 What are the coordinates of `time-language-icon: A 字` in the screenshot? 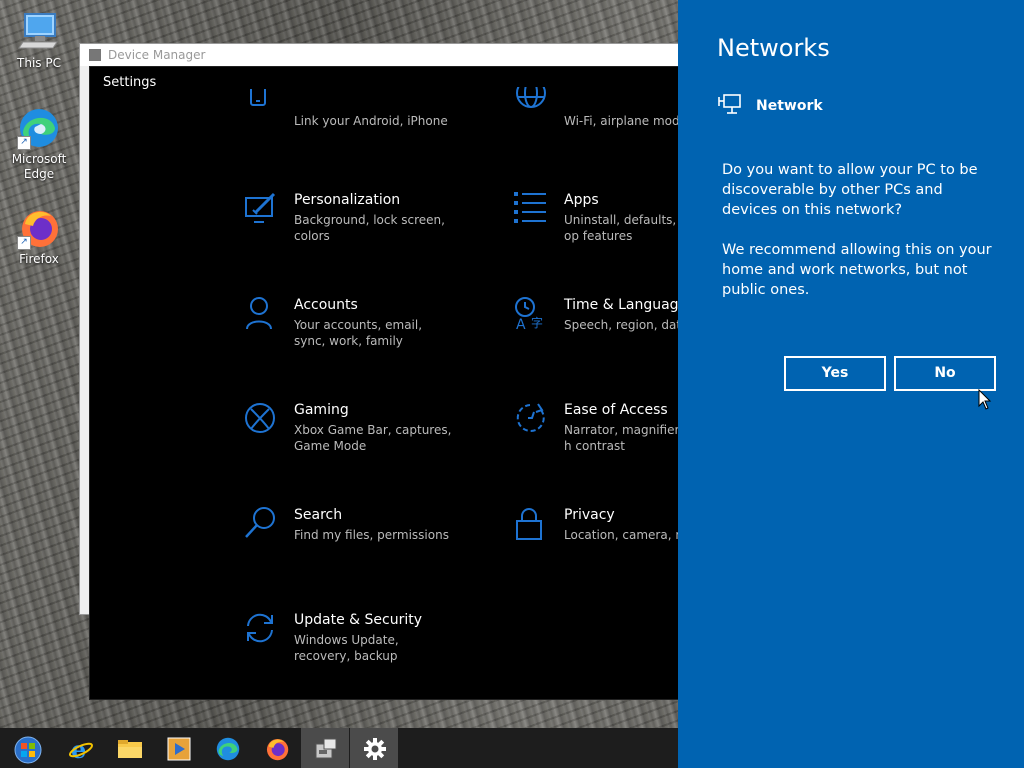 It's located at (529, 314).